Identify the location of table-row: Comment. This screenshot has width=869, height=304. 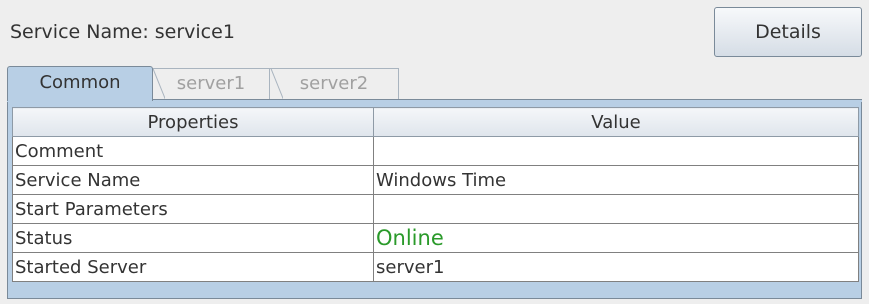
(435, 151).